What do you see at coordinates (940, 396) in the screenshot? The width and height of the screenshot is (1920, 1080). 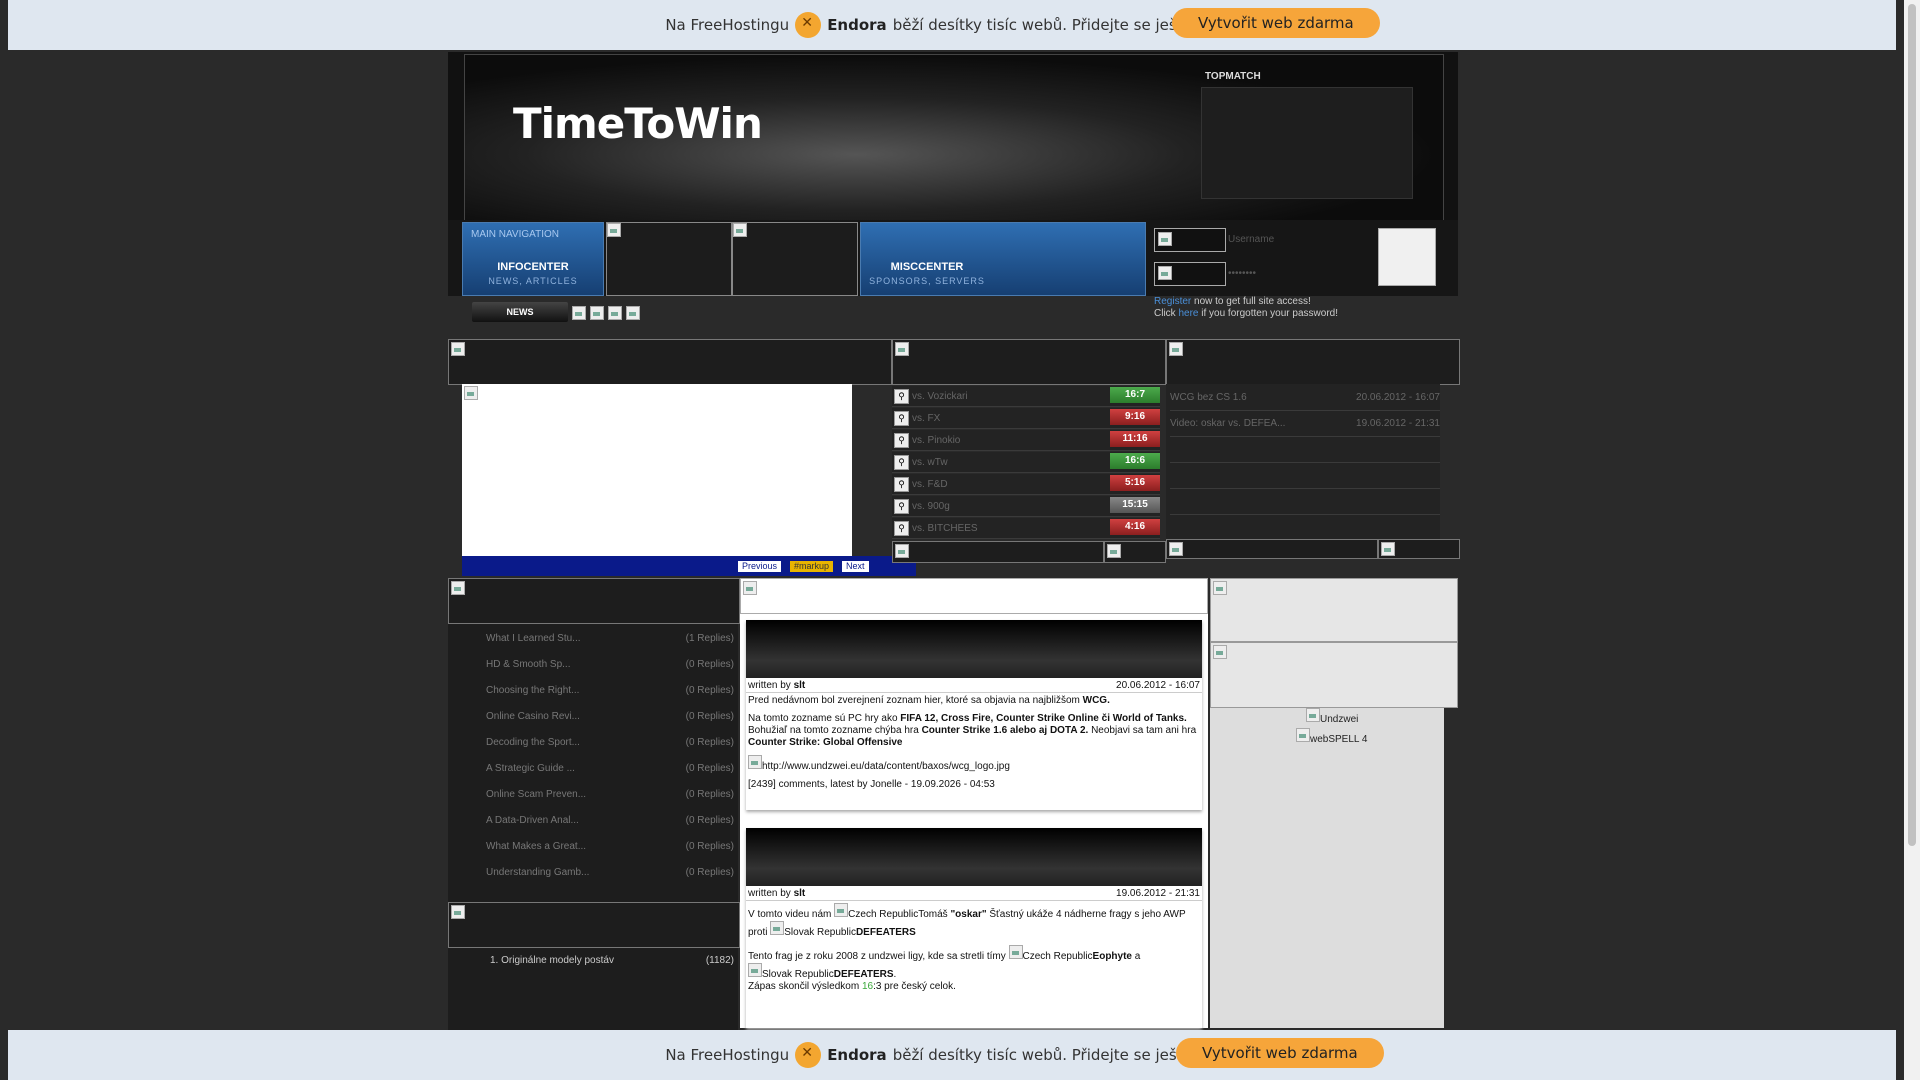 I see `match-opponent: vs. Vozickari` at bounding box center [940, 396].